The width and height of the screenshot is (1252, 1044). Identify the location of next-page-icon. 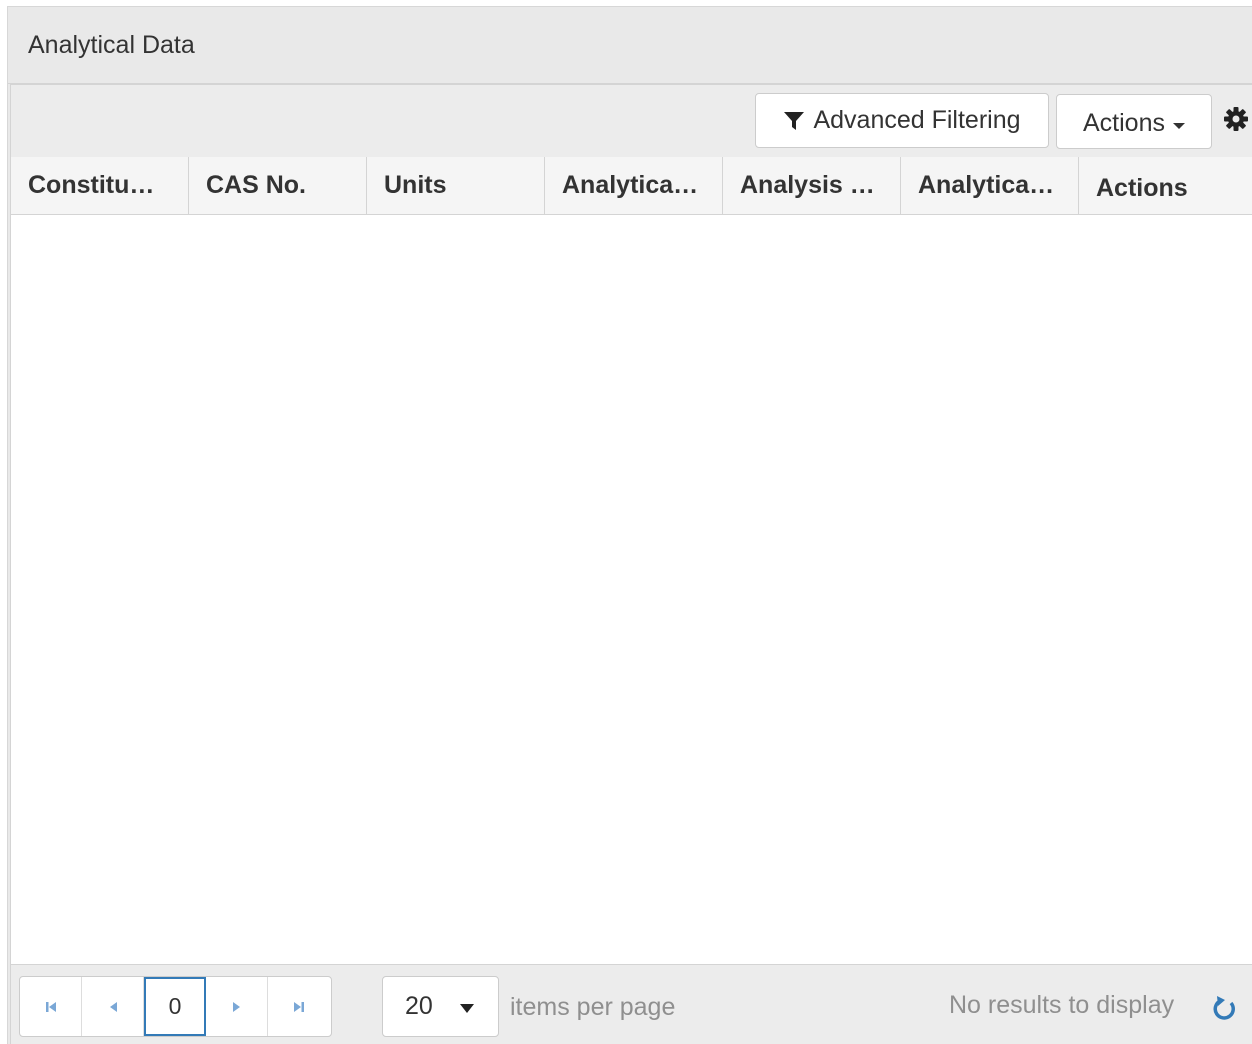
(236, 1006).